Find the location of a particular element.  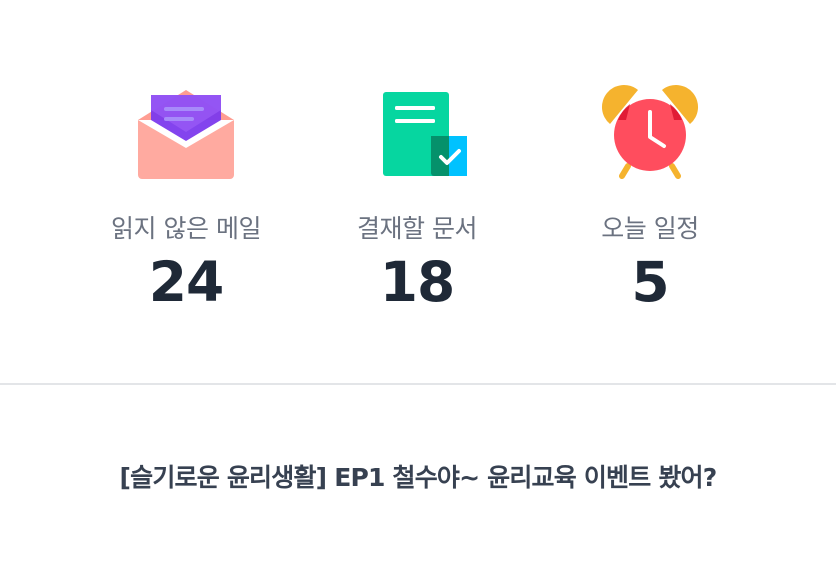

envelope-icon is located at coordinates (186, 134).